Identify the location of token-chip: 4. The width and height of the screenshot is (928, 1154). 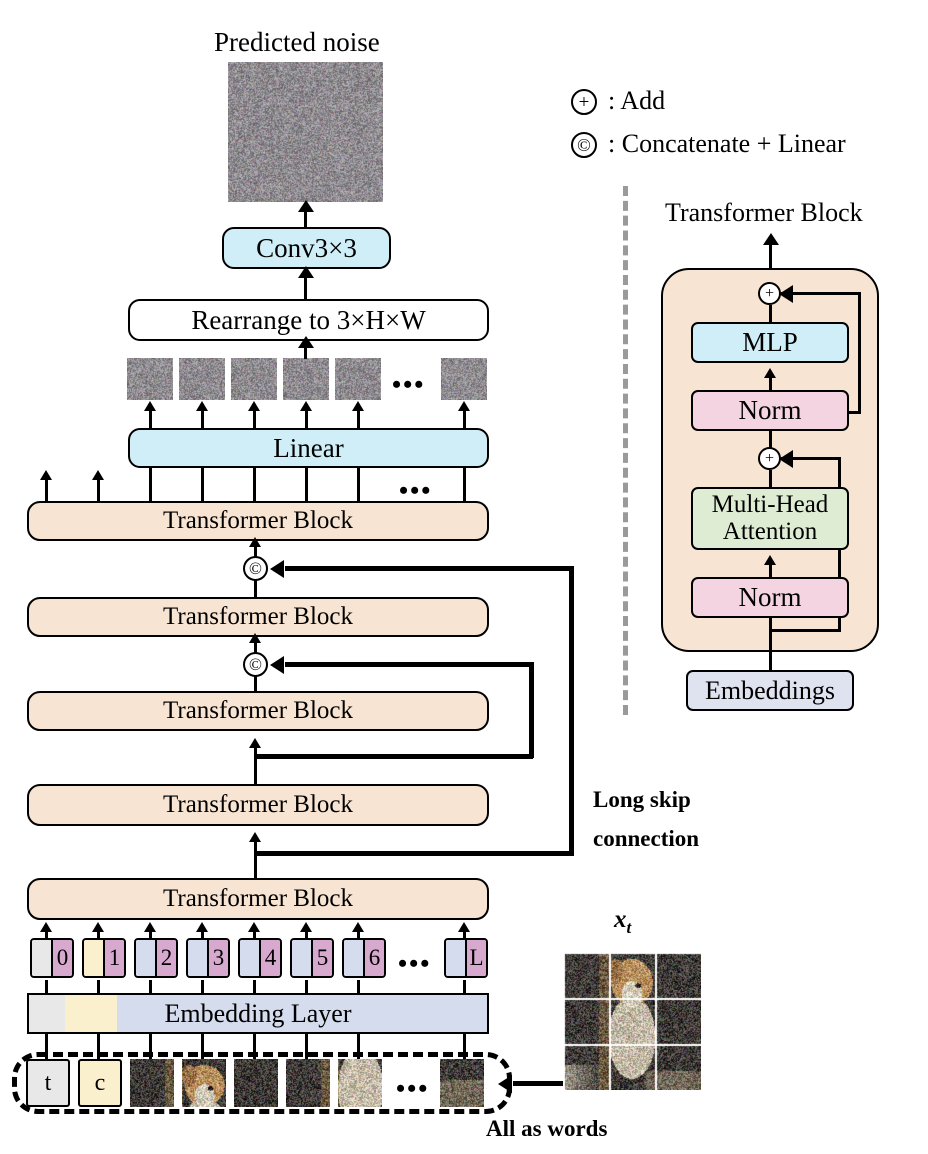
(260, 958).